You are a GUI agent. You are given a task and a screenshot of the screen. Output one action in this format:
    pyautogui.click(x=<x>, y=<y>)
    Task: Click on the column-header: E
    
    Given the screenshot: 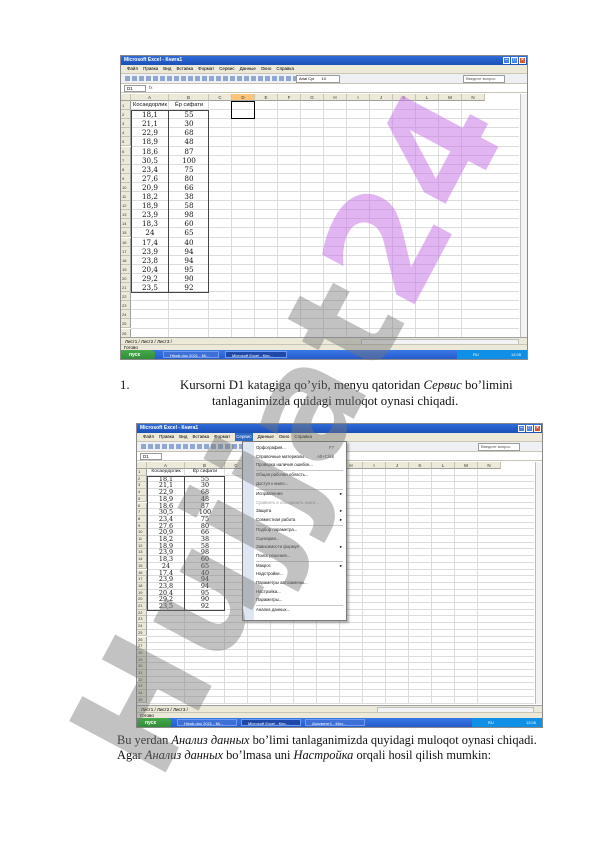 What is the action you would take?
    pyautogui.click(x=266, y=97)
    